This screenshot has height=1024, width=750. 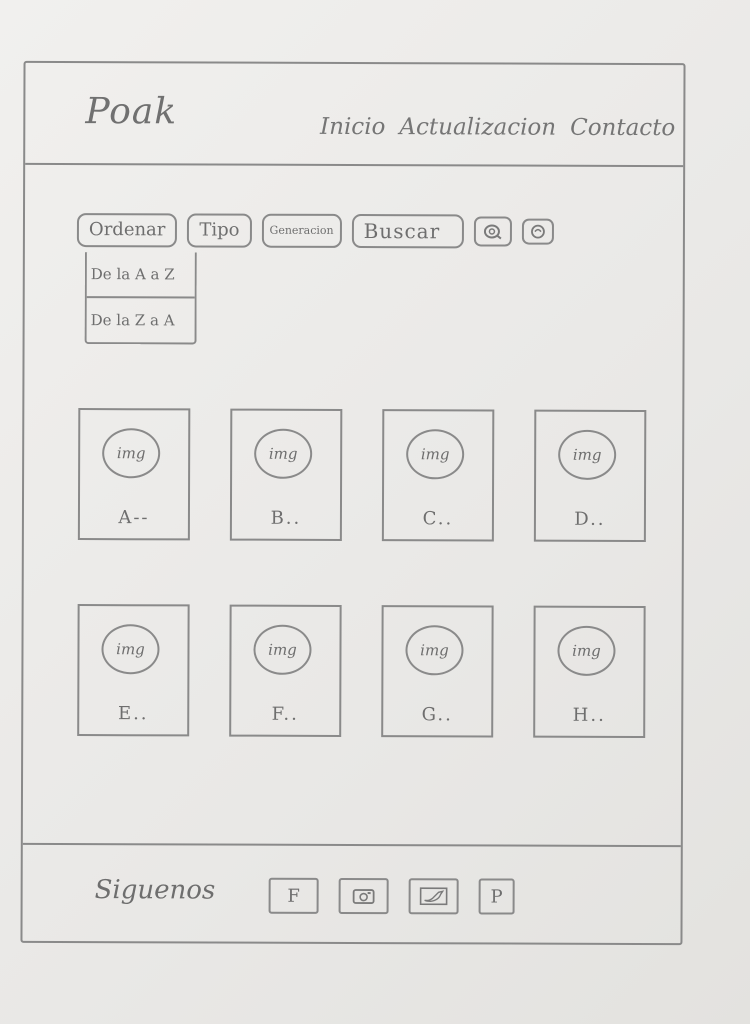 I want to click on item-card: img F.., so click(x=285, y=670).